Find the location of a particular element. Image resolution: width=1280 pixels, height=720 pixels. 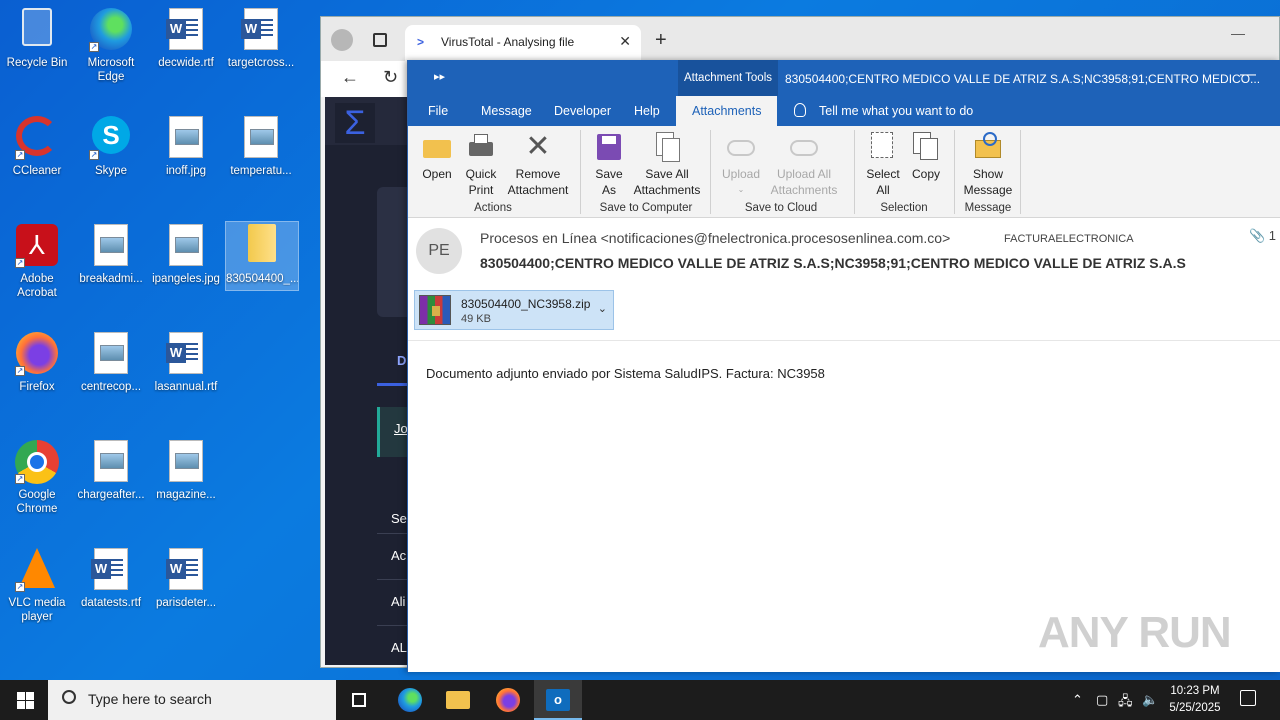

desktop-icon-label: Google Chrome is located at coordinates (37, 502).